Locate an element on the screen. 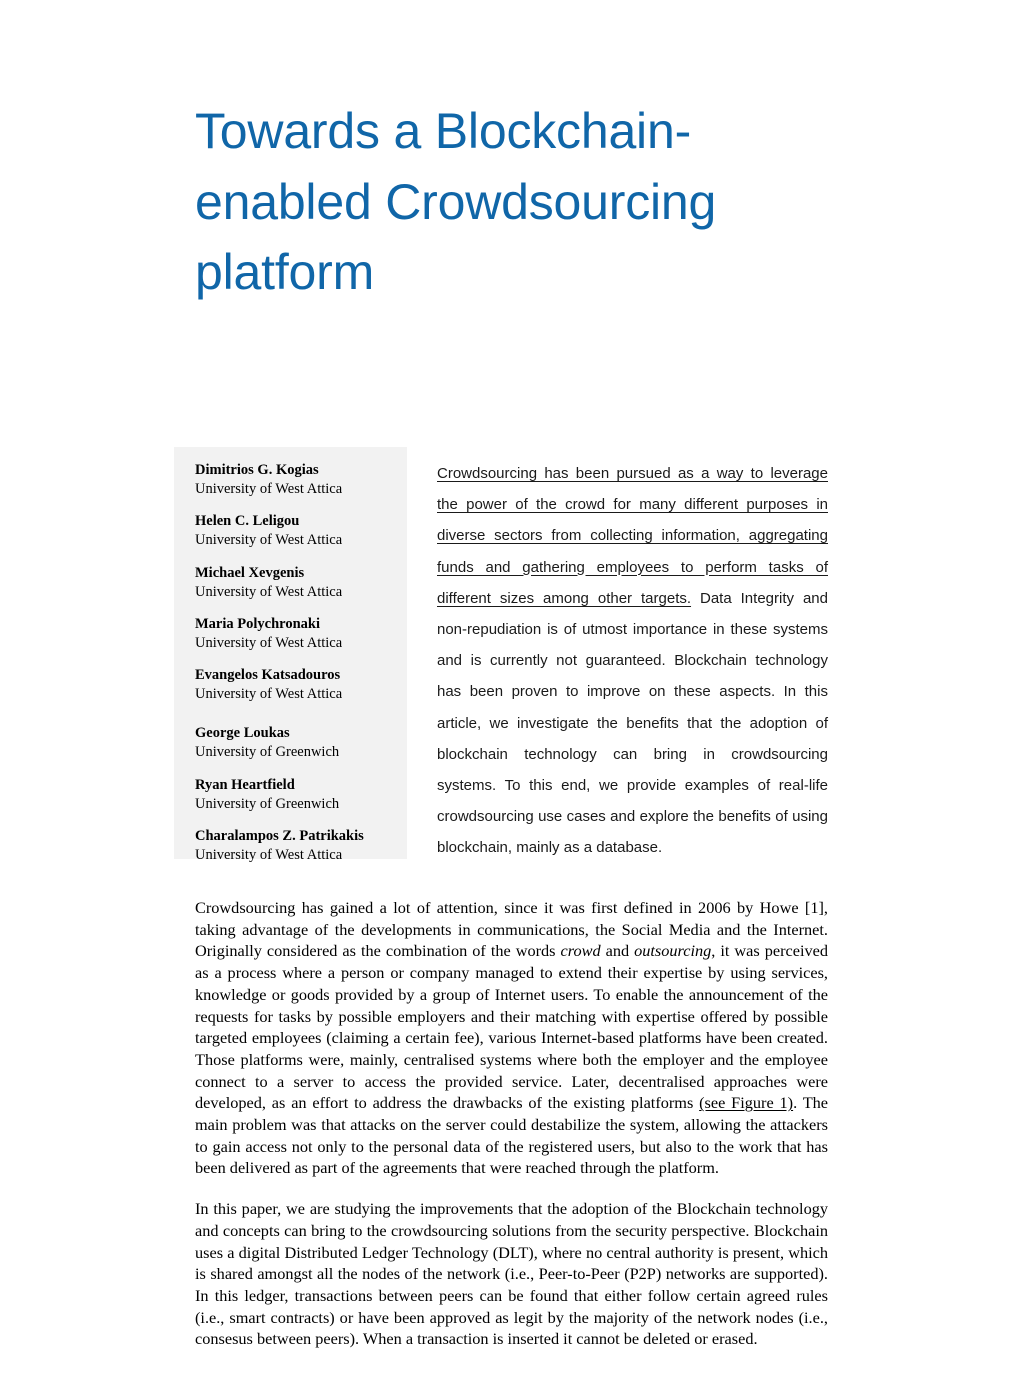 The height and width of the screenshot is (1391, 1020). p1-italic-crowd: crowd is located at coordinates (580, 951).